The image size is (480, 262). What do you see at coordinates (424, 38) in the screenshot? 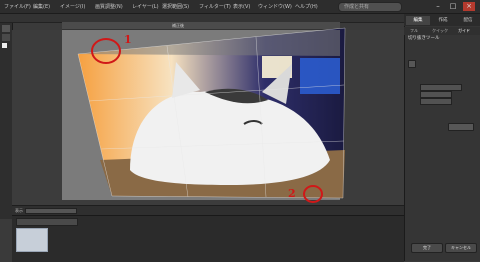
I see `panel-title: 切り抜きツール` at bounding box center [424, 38].